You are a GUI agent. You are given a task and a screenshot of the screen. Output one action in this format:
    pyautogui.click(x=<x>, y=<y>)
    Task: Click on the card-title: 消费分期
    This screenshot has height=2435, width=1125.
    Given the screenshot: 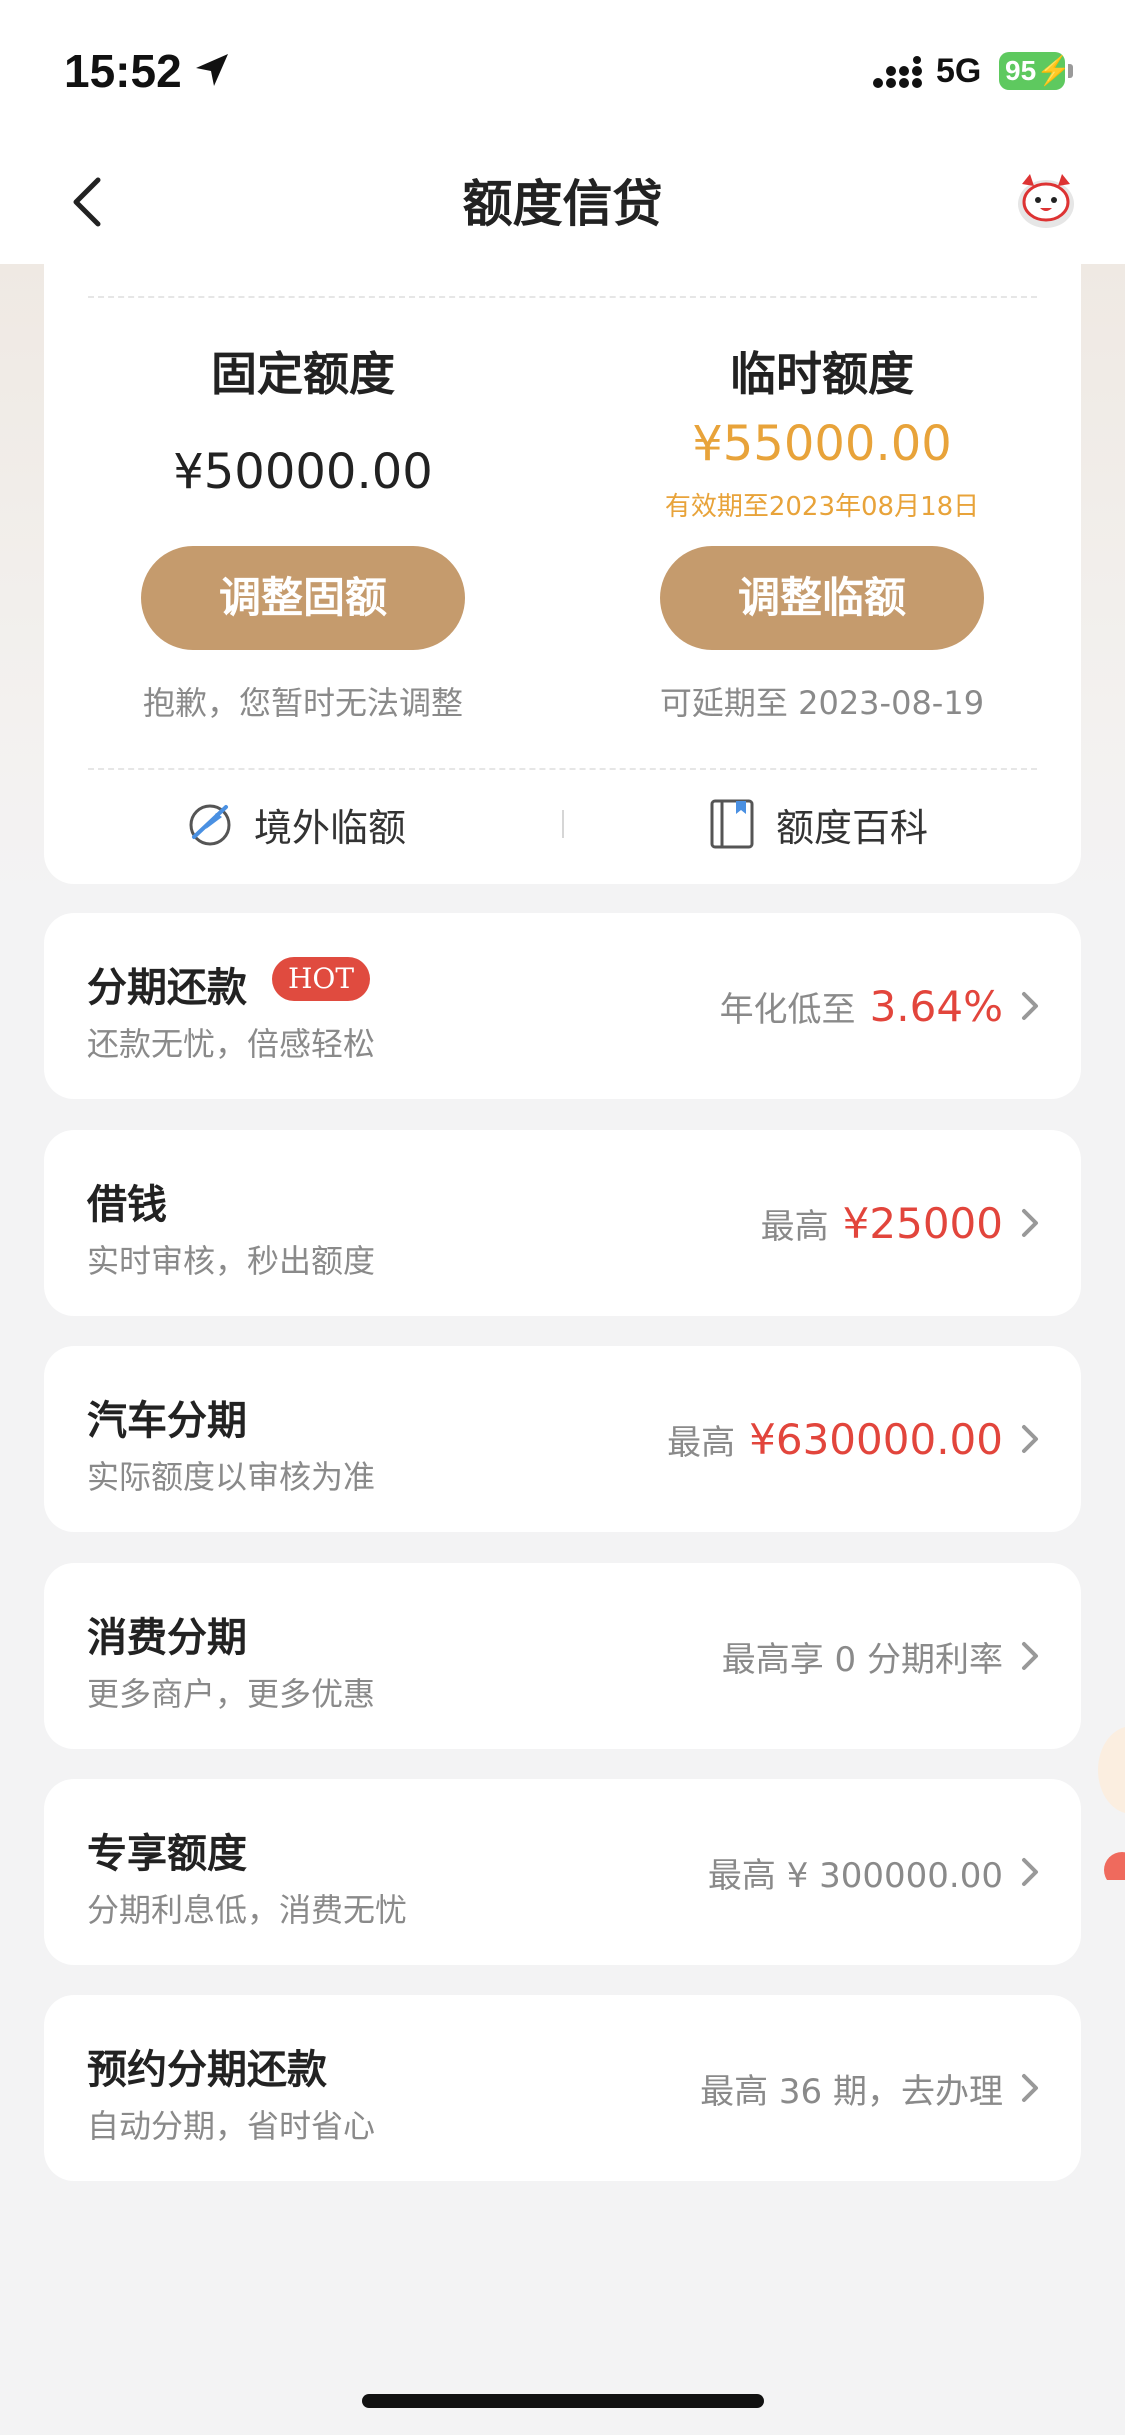 What is the action you would take?
    pyautogui.click(x=167, y=1638)
    